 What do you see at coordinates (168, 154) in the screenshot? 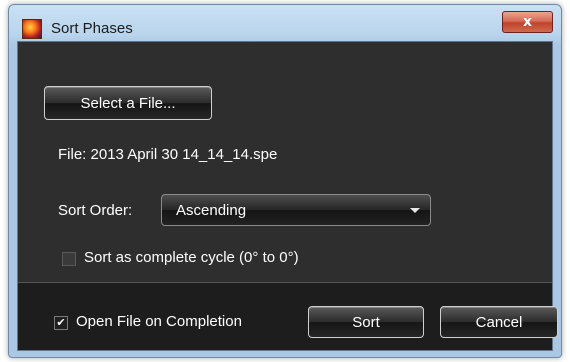
I see `file-path-text: File: 2013 April 30 14_14_14.spe` at bounding box center [168, 154].